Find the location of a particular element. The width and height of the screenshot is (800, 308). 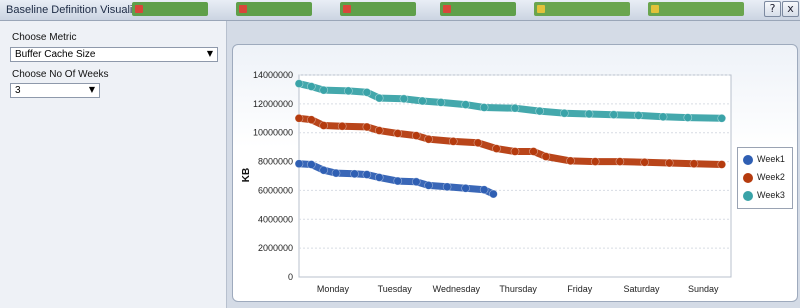

y-tick-label: 10000000 is located at coordinates (273, 133).